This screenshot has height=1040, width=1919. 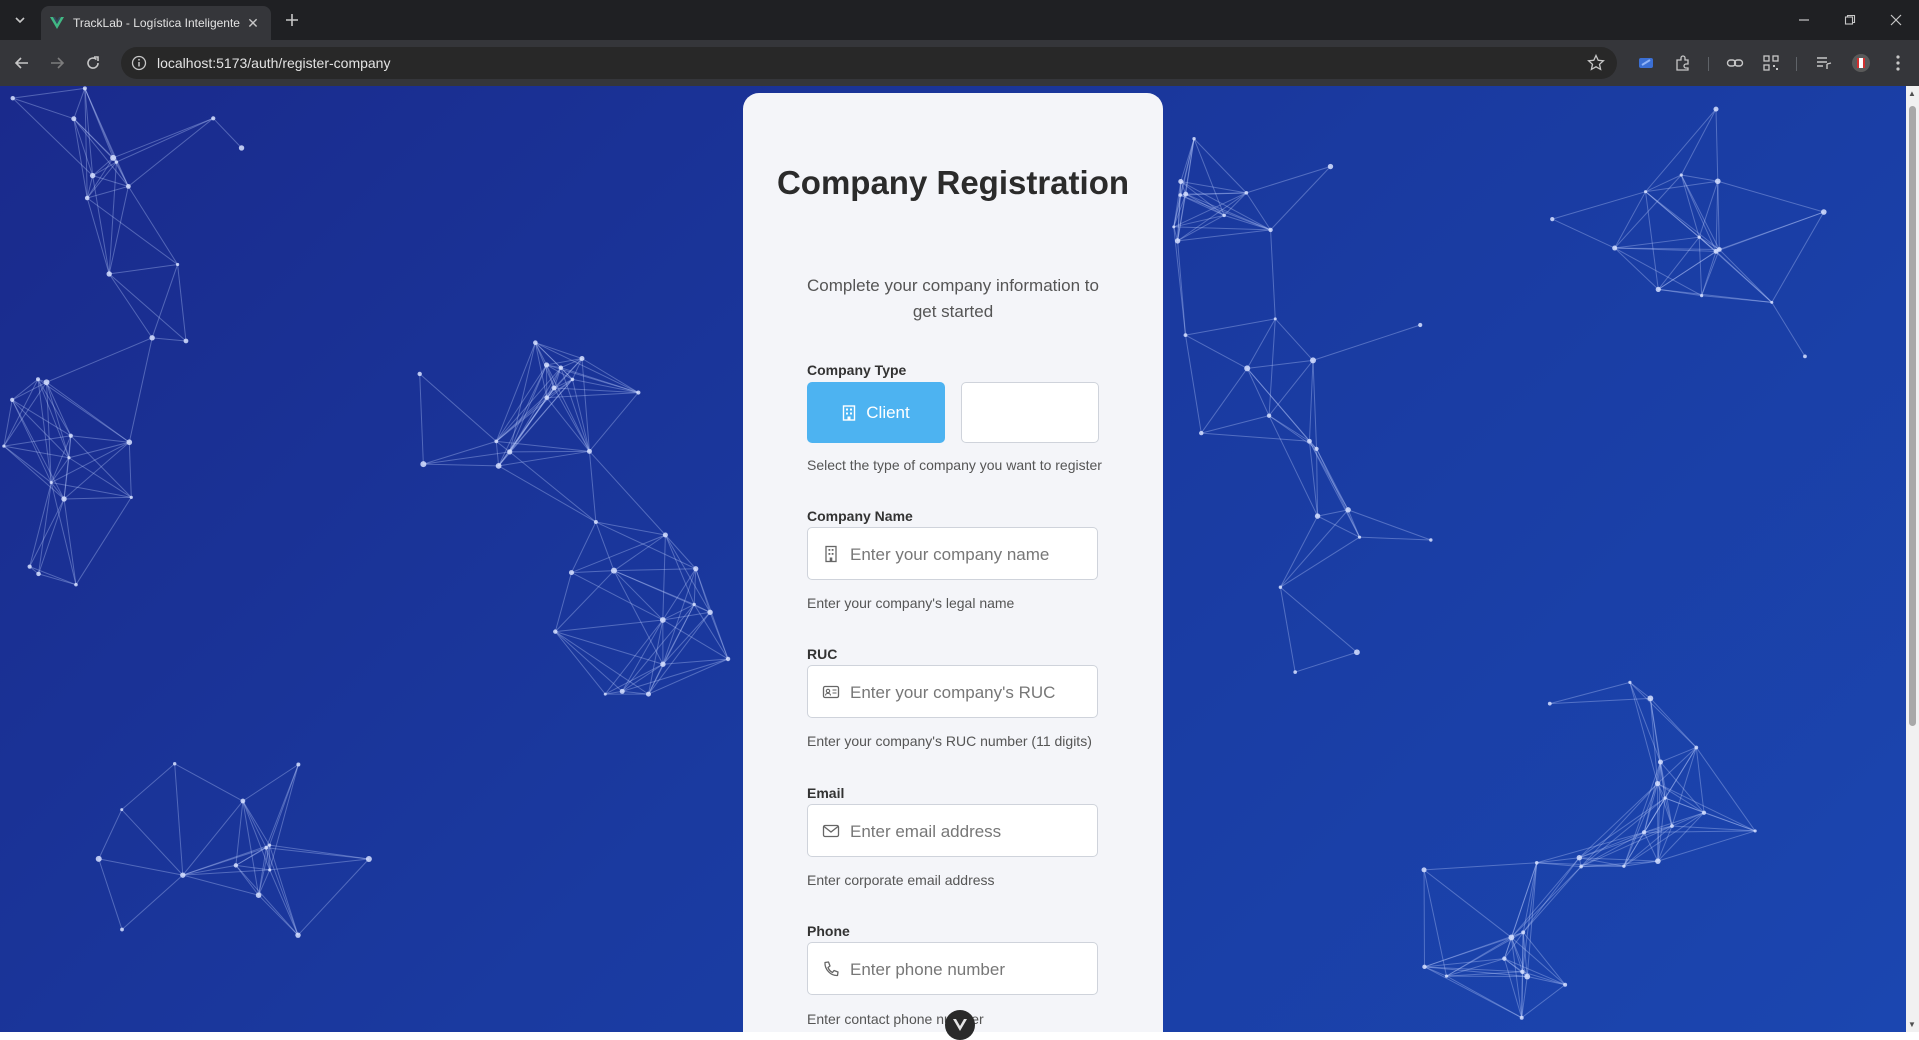 What do you see at coordinates (1771, 63) in the screenshot?
I see `qr-code-icon` at bounding box center [1771, 63].